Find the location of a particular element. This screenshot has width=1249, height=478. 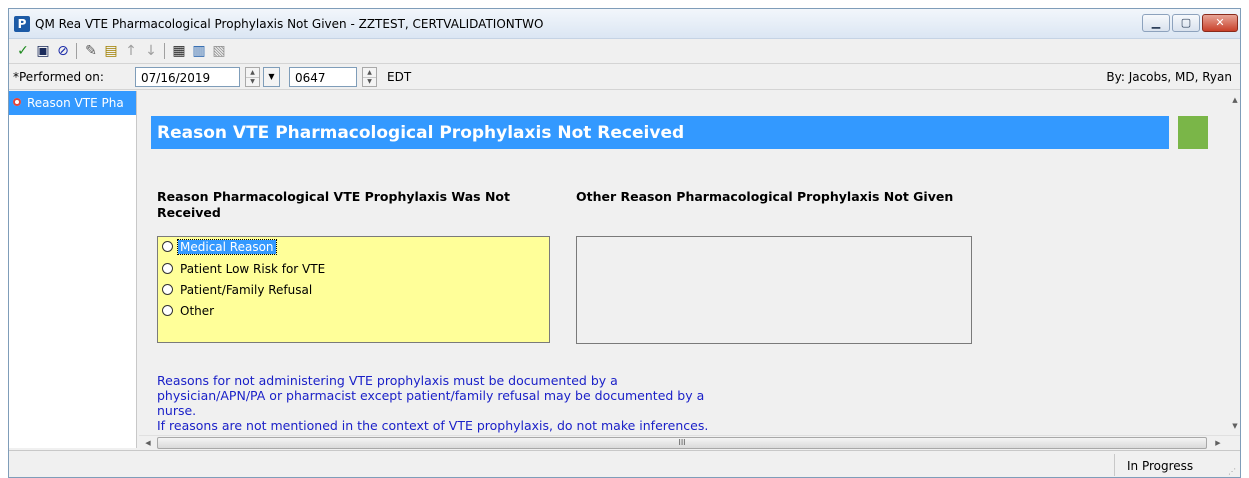

arrow-up-icon: ↑ is located at coordinates (131, 51).